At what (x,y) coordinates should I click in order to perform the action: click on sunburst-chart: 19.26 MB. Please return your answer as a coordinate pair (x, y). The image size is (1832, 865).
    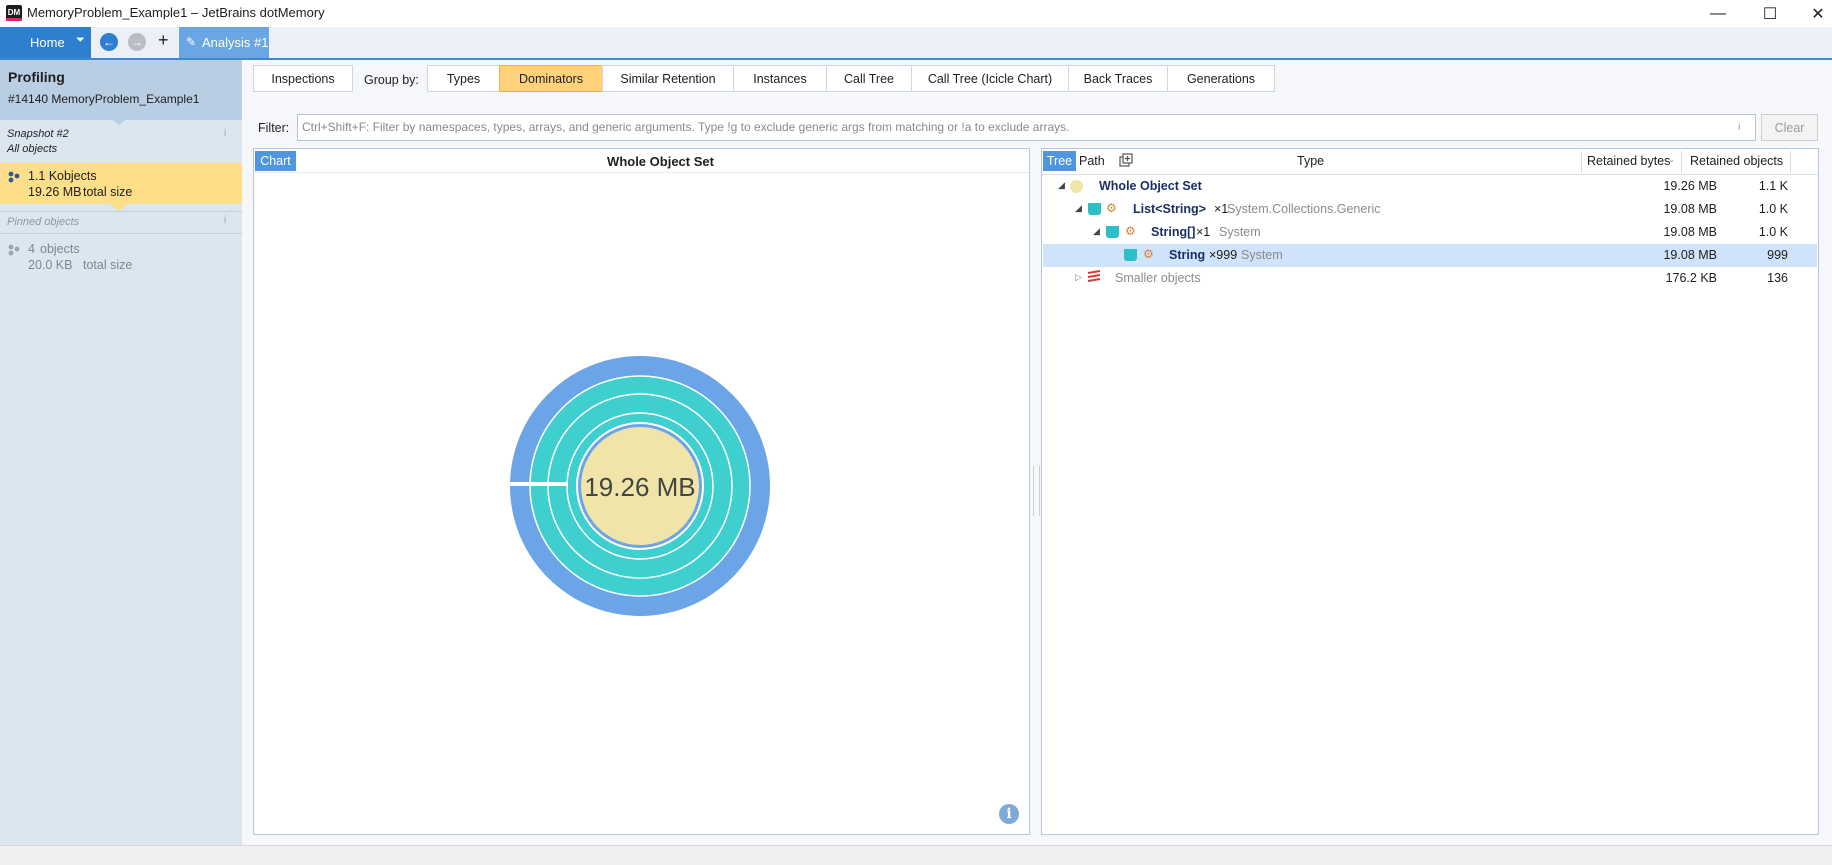
    Looking at the image, I should click on (640, 486).